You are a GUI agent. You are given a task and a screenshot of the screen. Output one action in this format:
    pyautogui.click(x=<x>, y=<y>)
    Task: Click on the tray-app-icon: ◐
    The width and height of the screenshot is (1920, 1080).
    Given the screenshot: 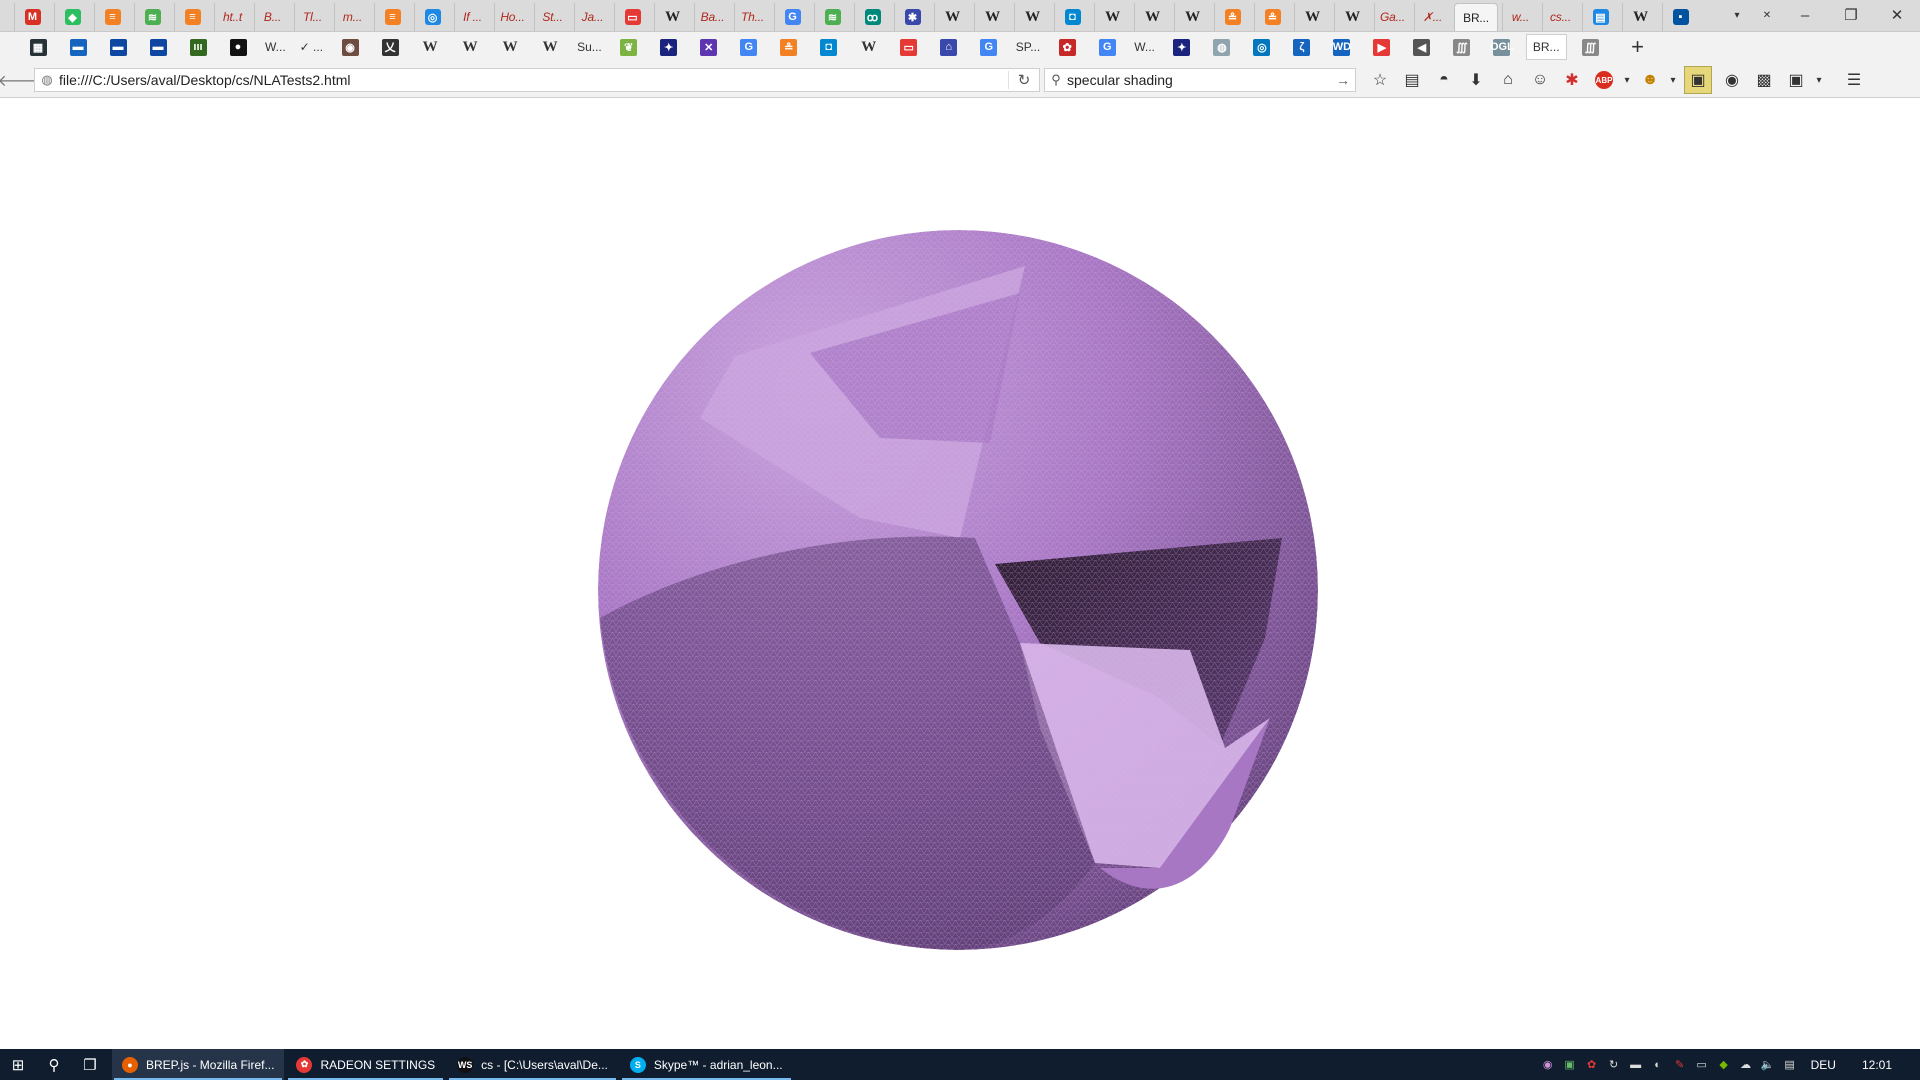 What is the action you would take?
    pyautogui.click(x=1658, y=1064)
    